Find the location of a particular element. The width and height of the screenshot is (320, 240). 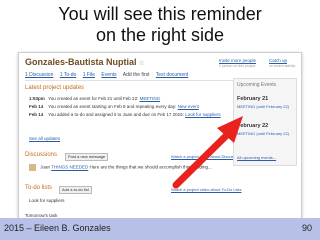

page-number: 90 is located at coordinates (306, 228).